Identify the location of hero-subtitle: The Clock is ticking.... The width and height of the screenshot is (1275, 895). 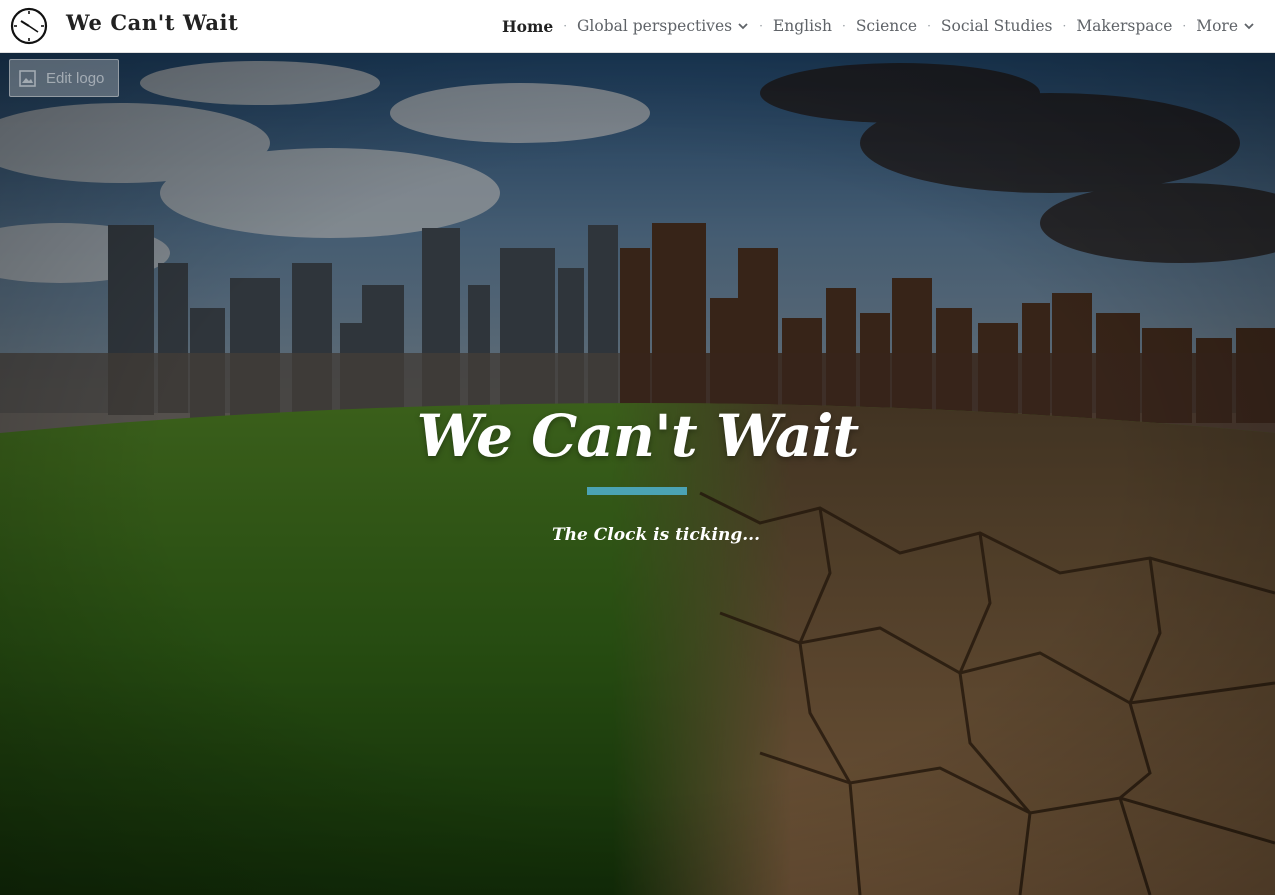
(656, 535).